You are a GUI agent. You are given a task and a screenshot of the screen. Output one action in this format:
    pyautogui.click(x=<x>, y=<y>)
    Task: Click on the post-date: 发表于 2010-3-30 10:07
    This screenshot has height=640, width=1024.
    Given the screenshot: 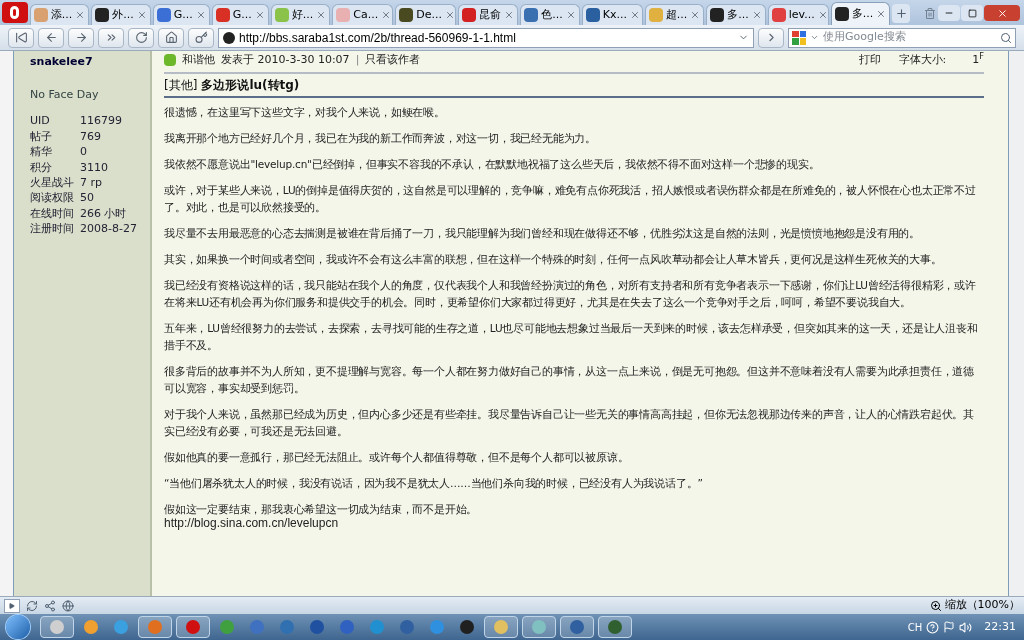 What is the action you would take?
    pyautogui.click(x=285, y=59)
    